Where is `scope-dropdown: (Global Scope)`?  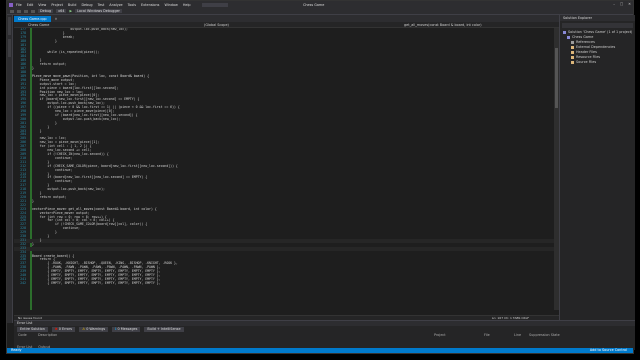
scope-dropdown: (Global Scope) is located at coordinates (216, 25).